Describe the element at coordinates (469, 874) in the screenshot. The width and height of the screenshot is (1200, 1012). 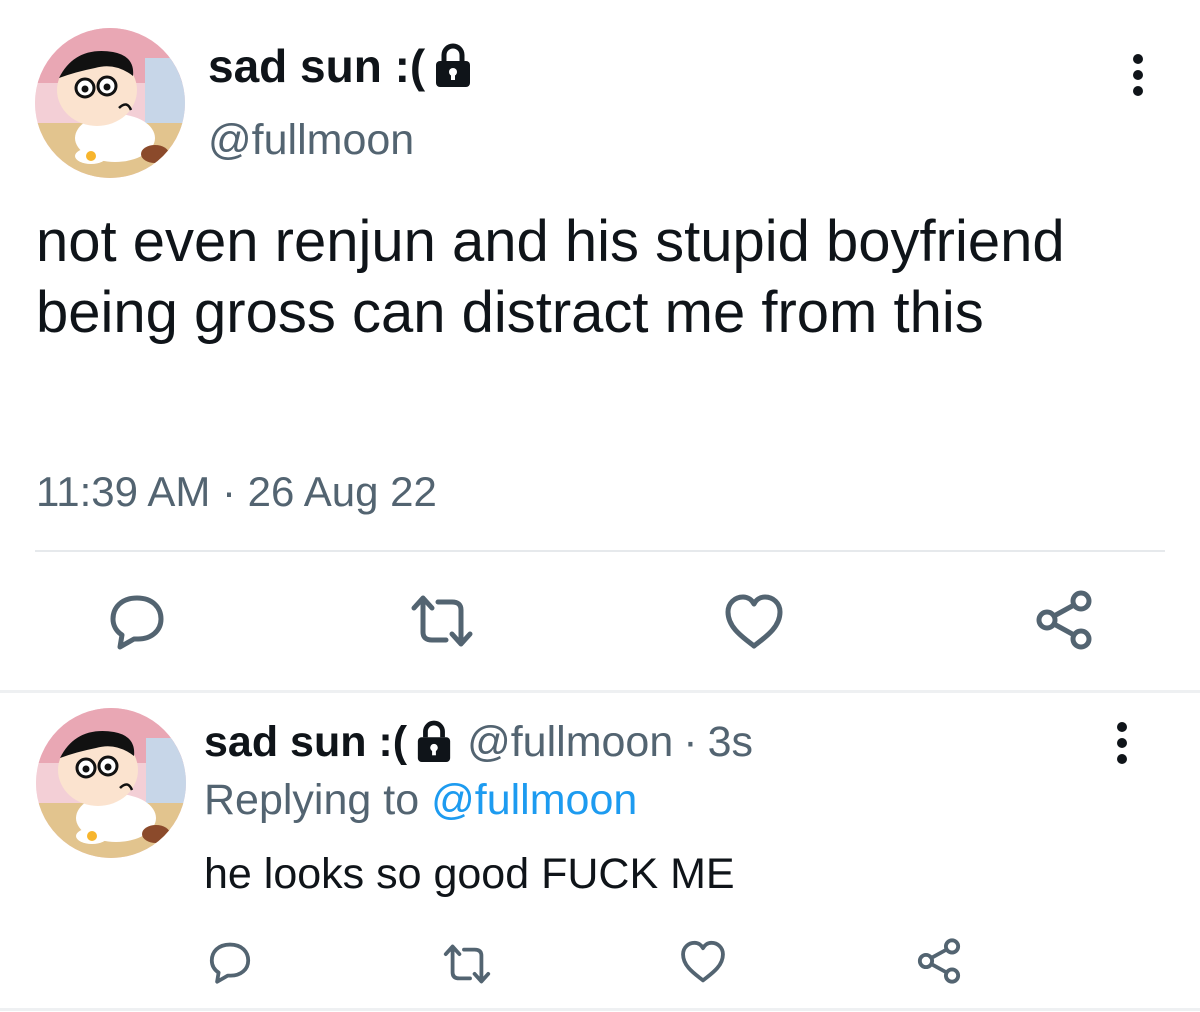
I see `reply-text: he looks so good FUCK ME` at that location.